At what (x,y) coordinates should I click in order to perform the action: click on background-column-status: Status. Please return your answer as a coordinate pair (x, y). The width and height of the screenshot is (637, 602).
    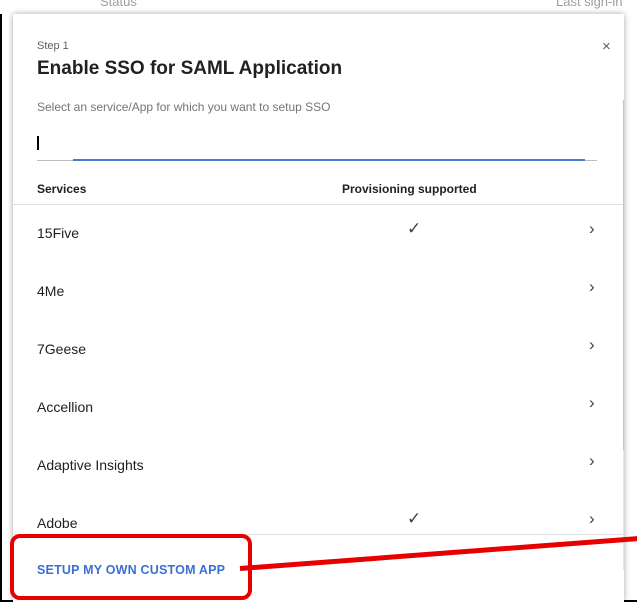
    Looking at the image, I should click on (118, 4).